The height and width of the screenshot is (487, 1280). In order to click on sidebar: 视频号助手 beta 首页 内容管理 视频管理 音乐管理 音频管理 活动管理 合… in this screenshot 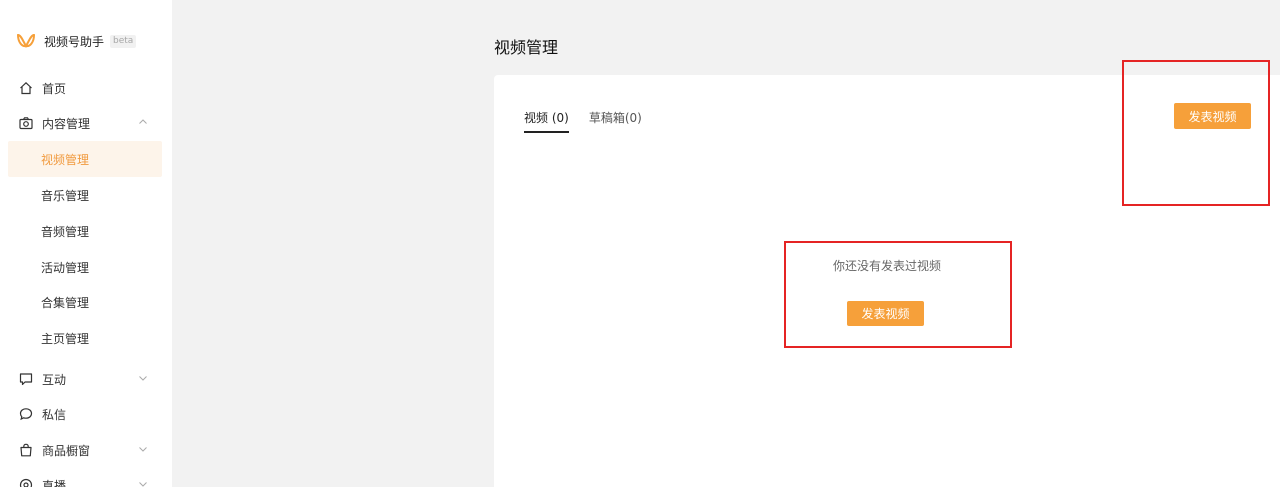, I will do `click(86, 243)`.